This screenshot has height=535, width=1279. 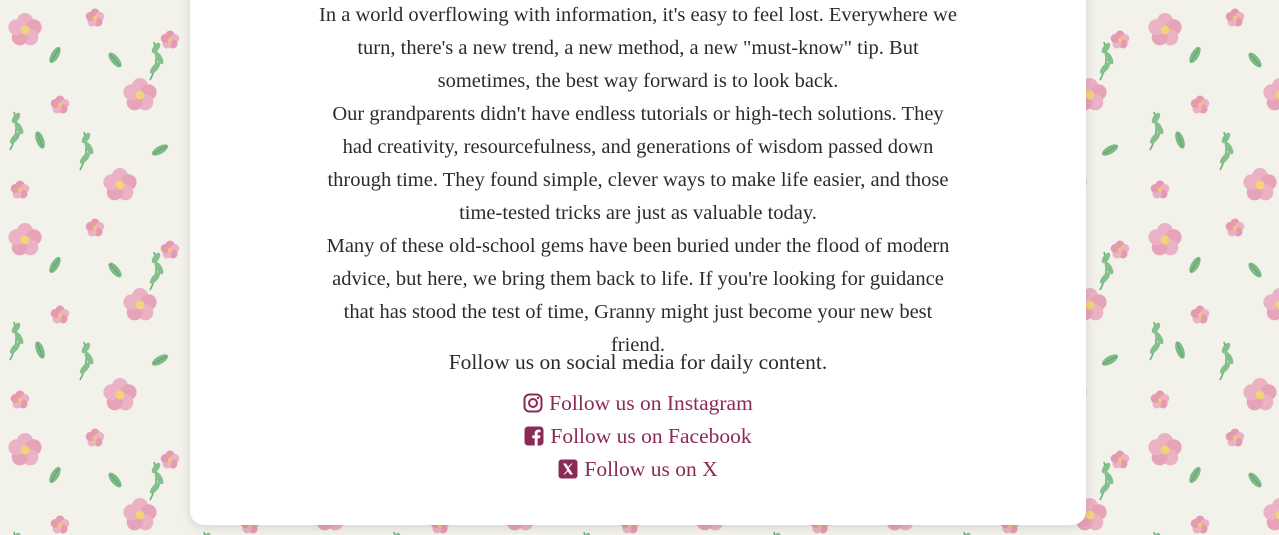 I want to click on x-icon, so click(x=568, y=469).